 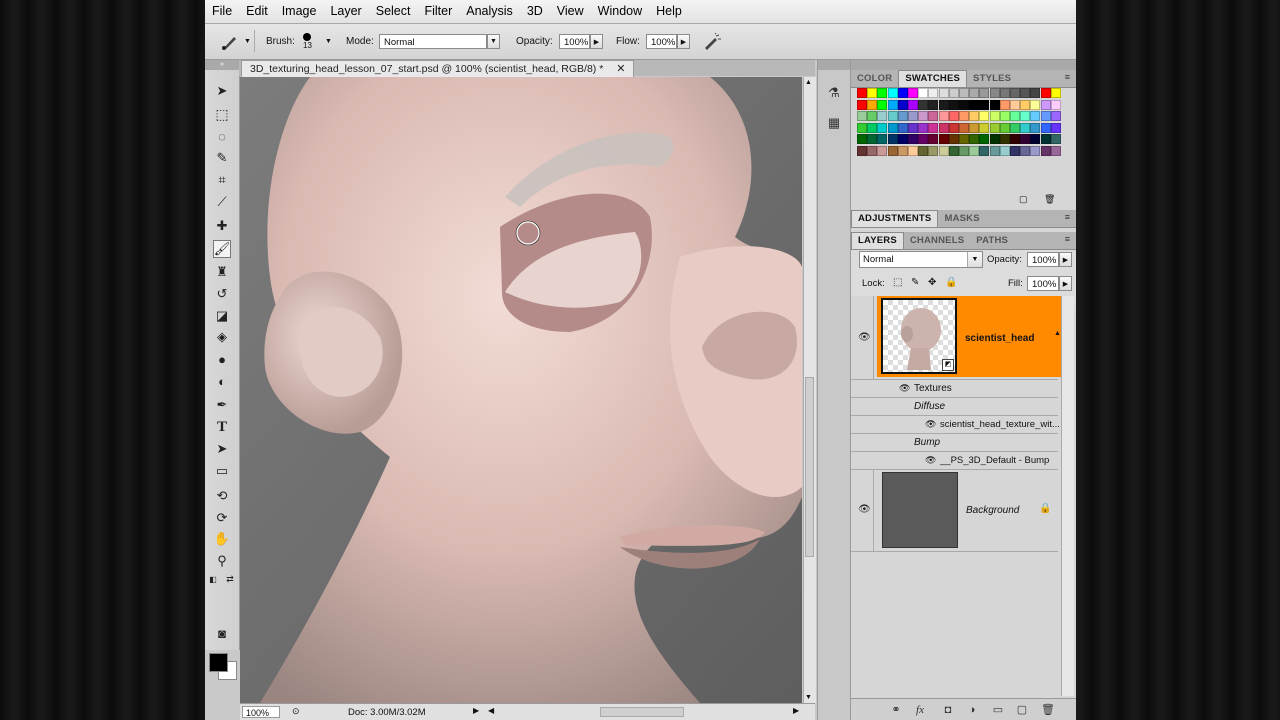 What do you see at coordinates (712, 41) in the screenshot?
I see `airbrush-toggle` at bounding box center [712, 41].